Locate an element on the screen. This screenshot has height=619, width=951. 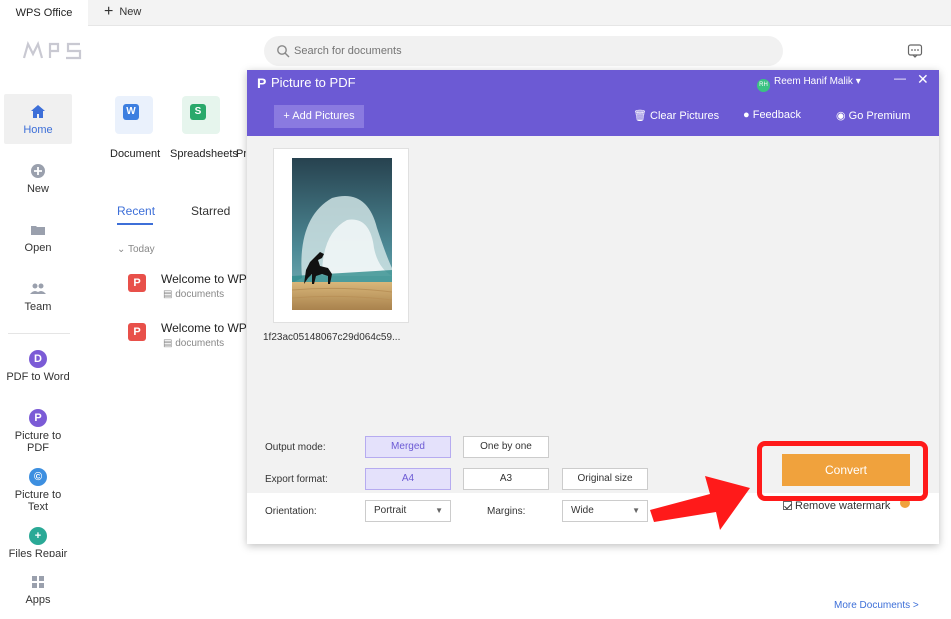
margins-label: Margins: is located at coordinates (506, 511).